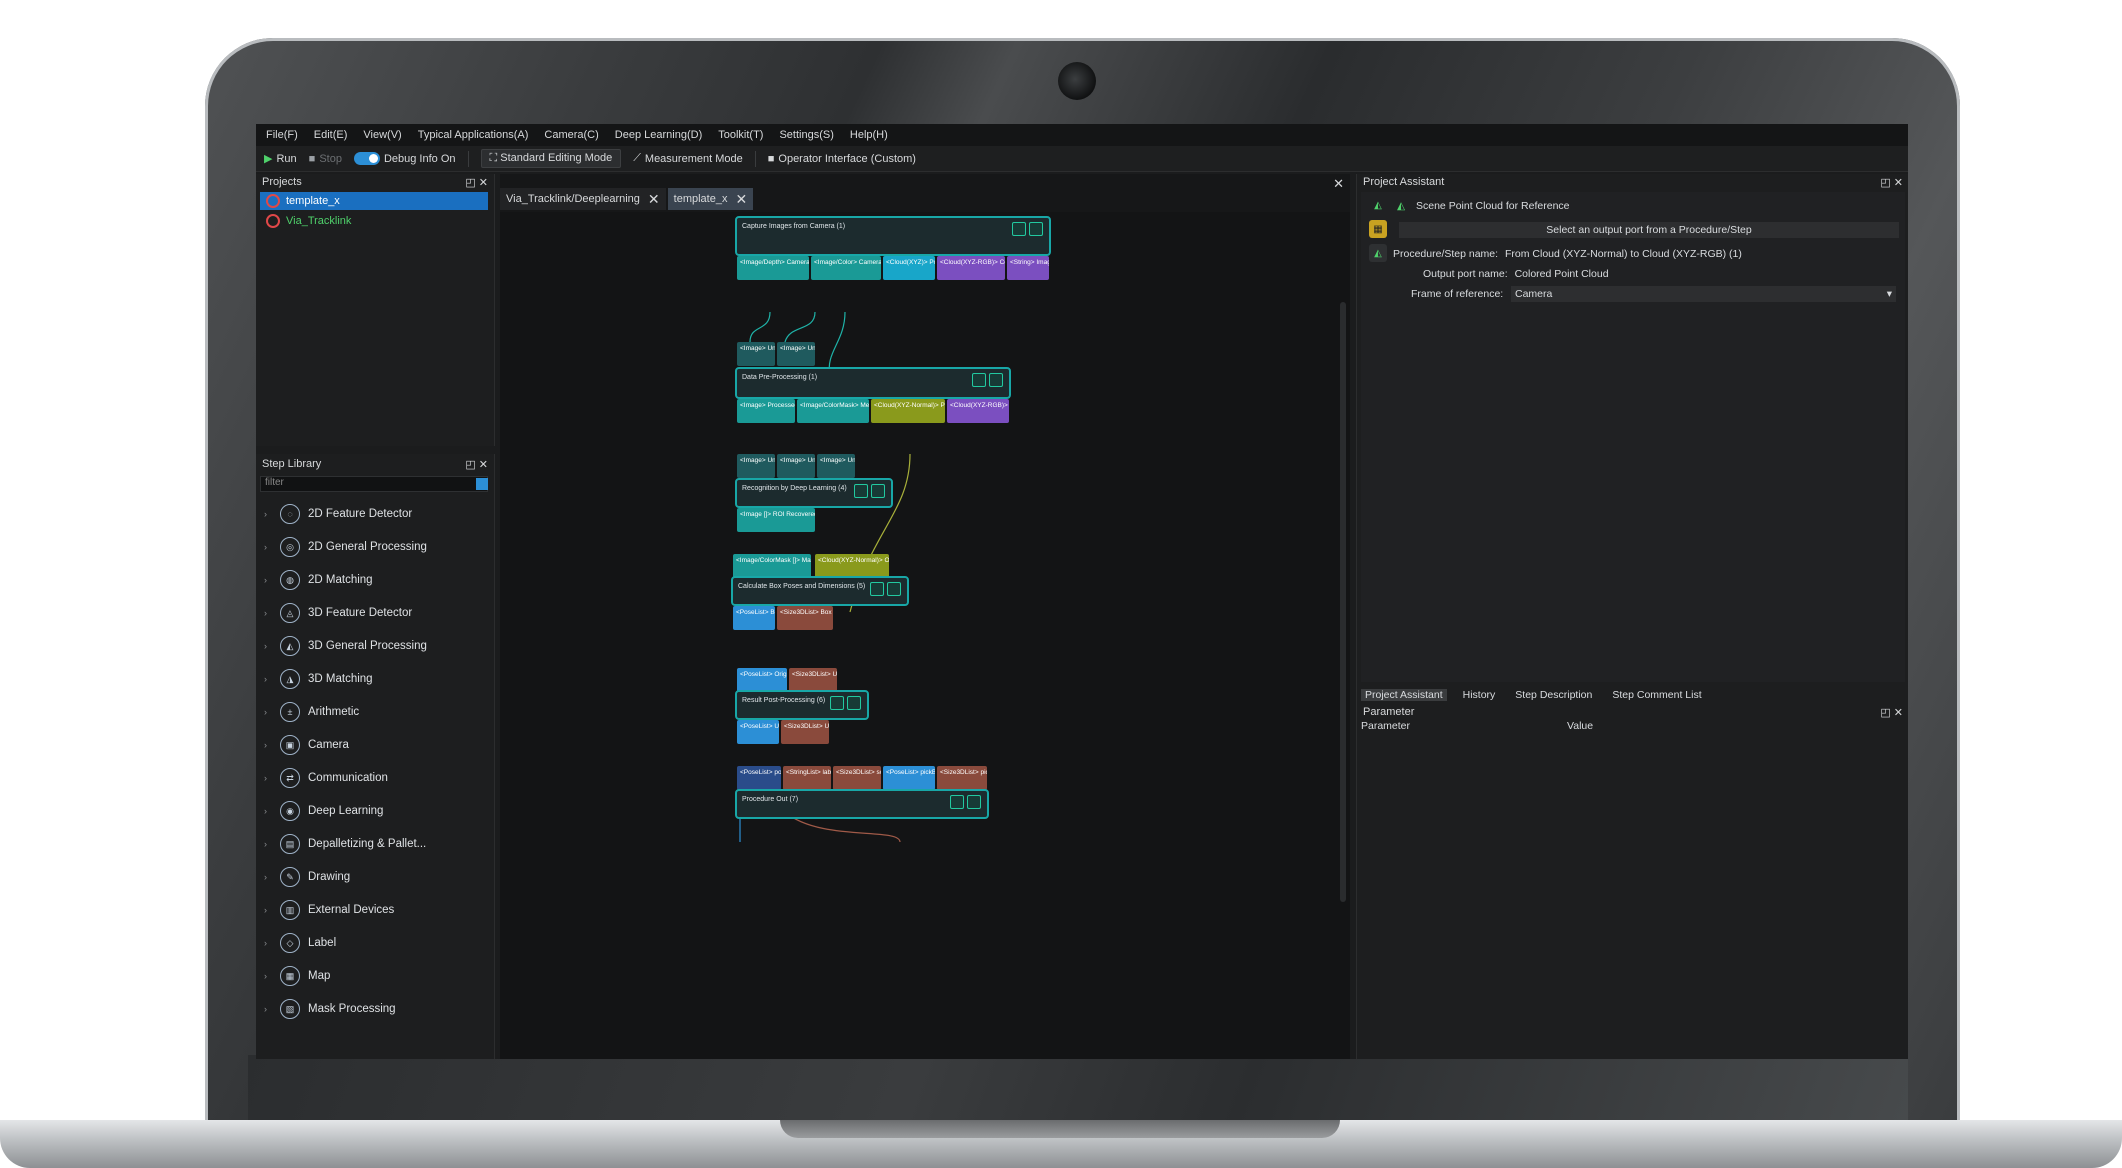  Describe the element at coordinates (962, 778) in the screenshot. I see `port-pick-box-sizes: <Size3DList> pickBoxSizes` at that location.